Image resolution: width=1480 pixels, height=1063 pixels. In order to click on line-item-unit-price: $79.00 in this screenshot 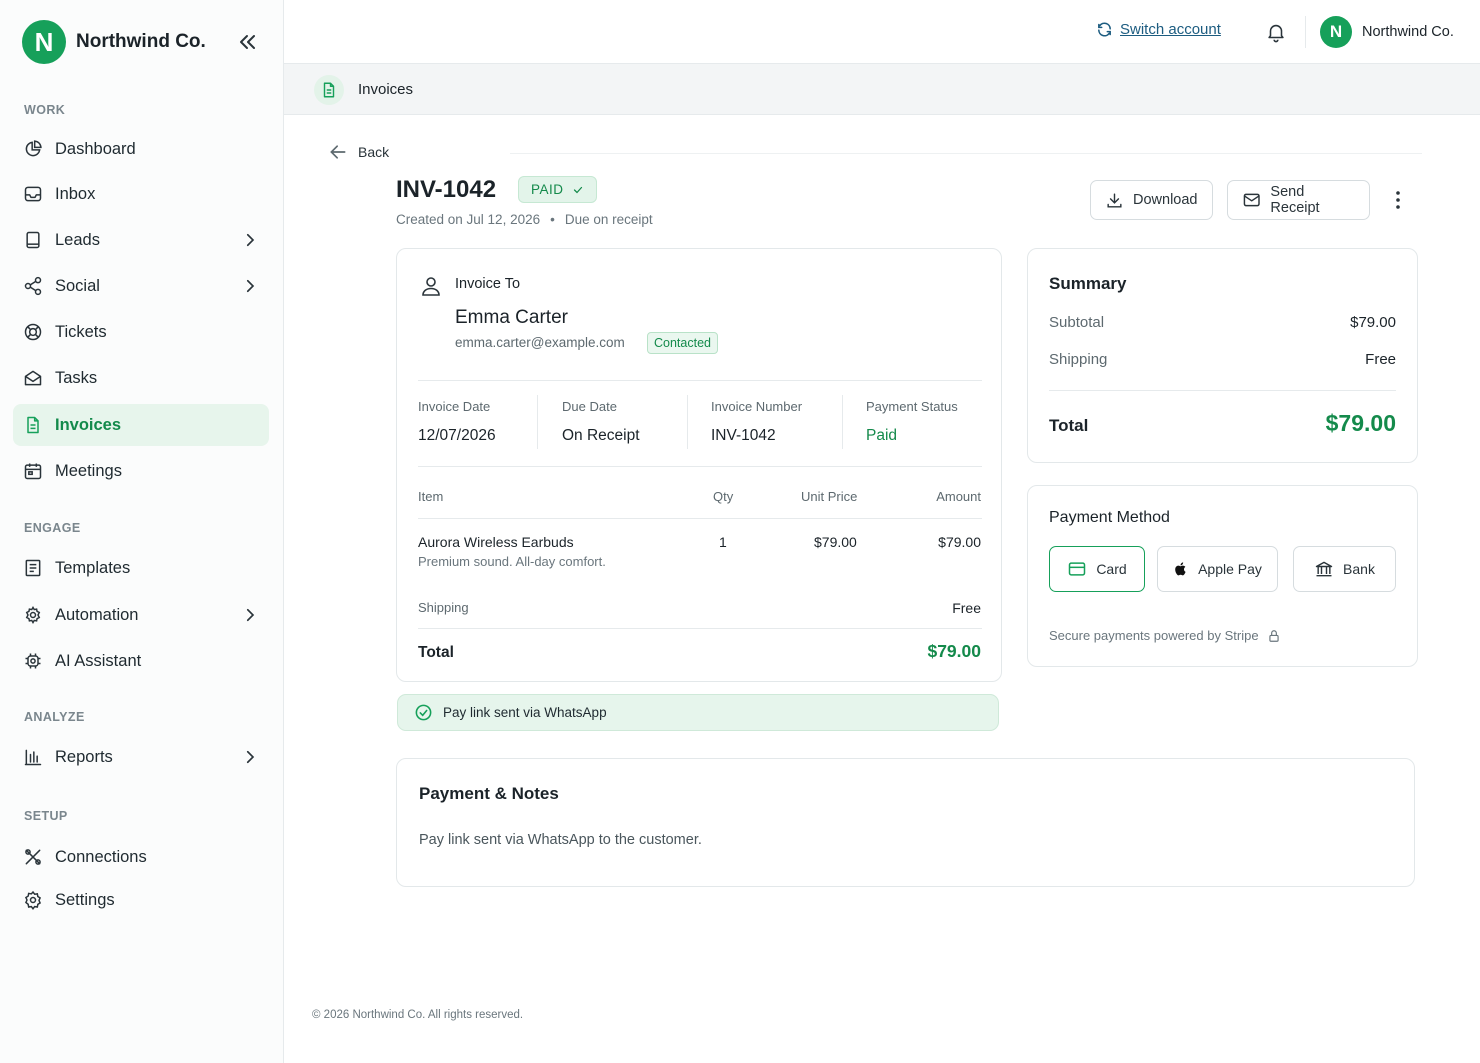, I will do `click(835, 542)`.